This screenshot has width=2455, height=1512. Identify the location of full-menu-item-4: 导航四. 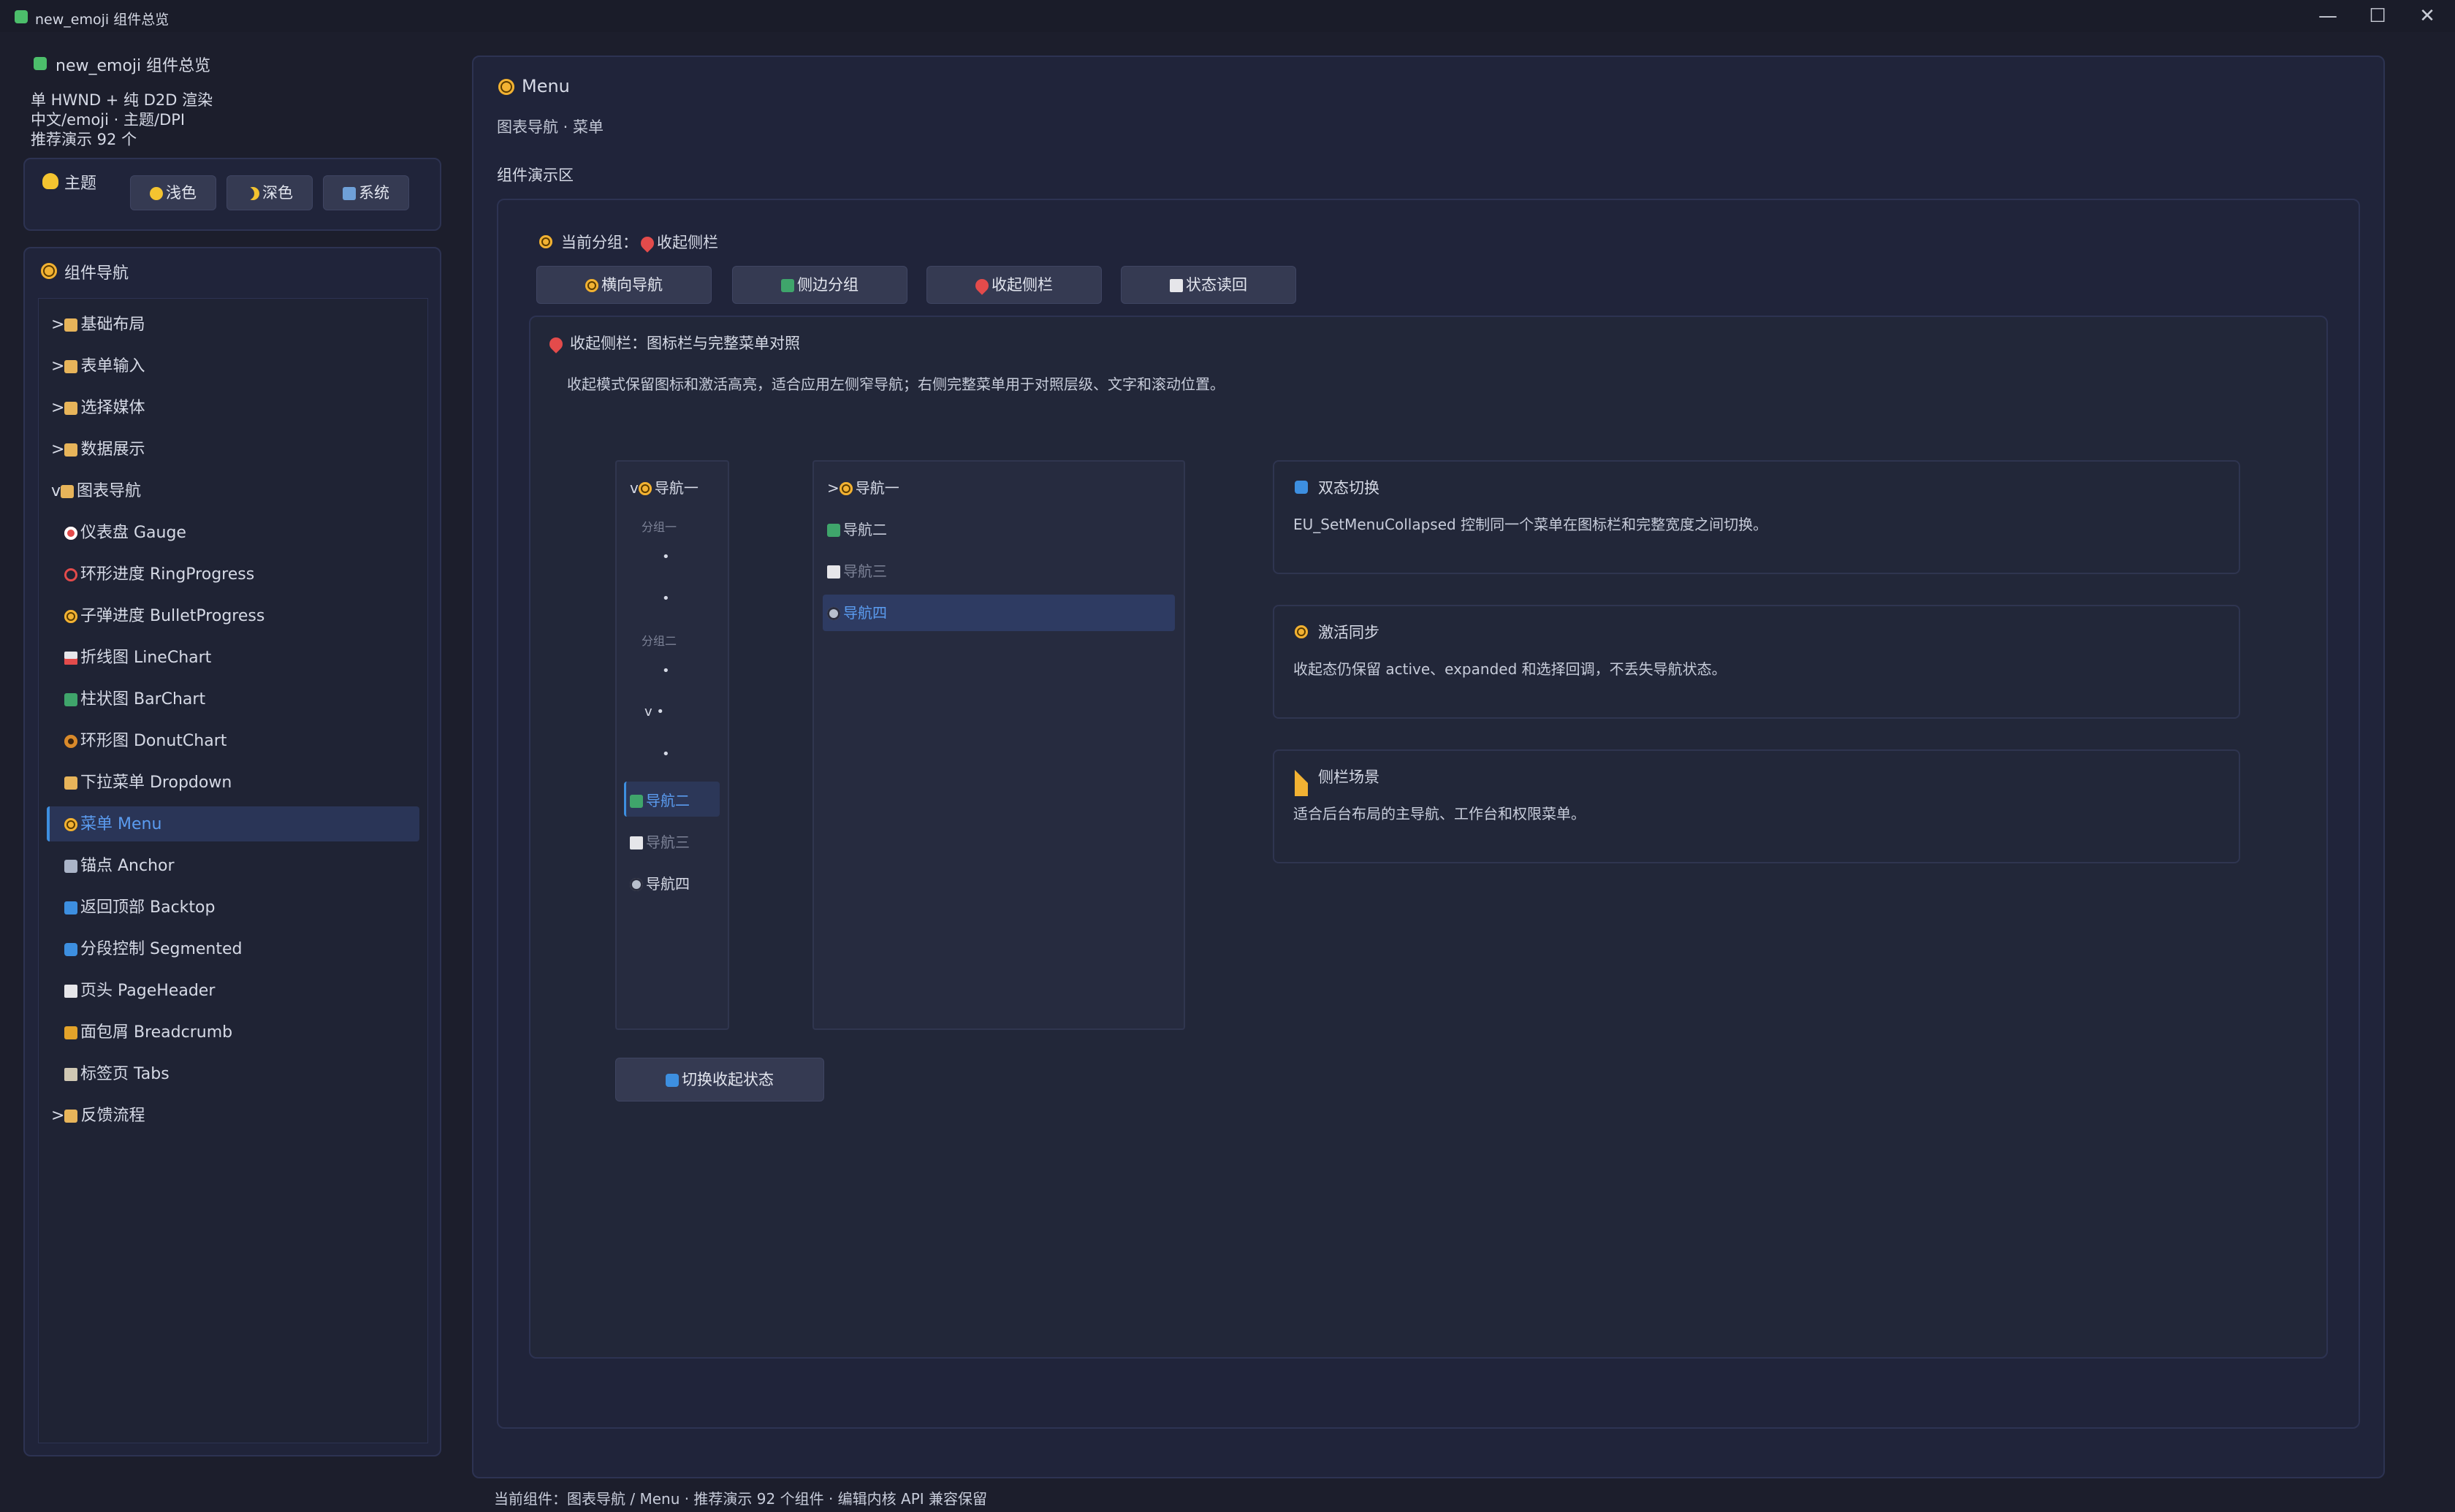
(857, 611).